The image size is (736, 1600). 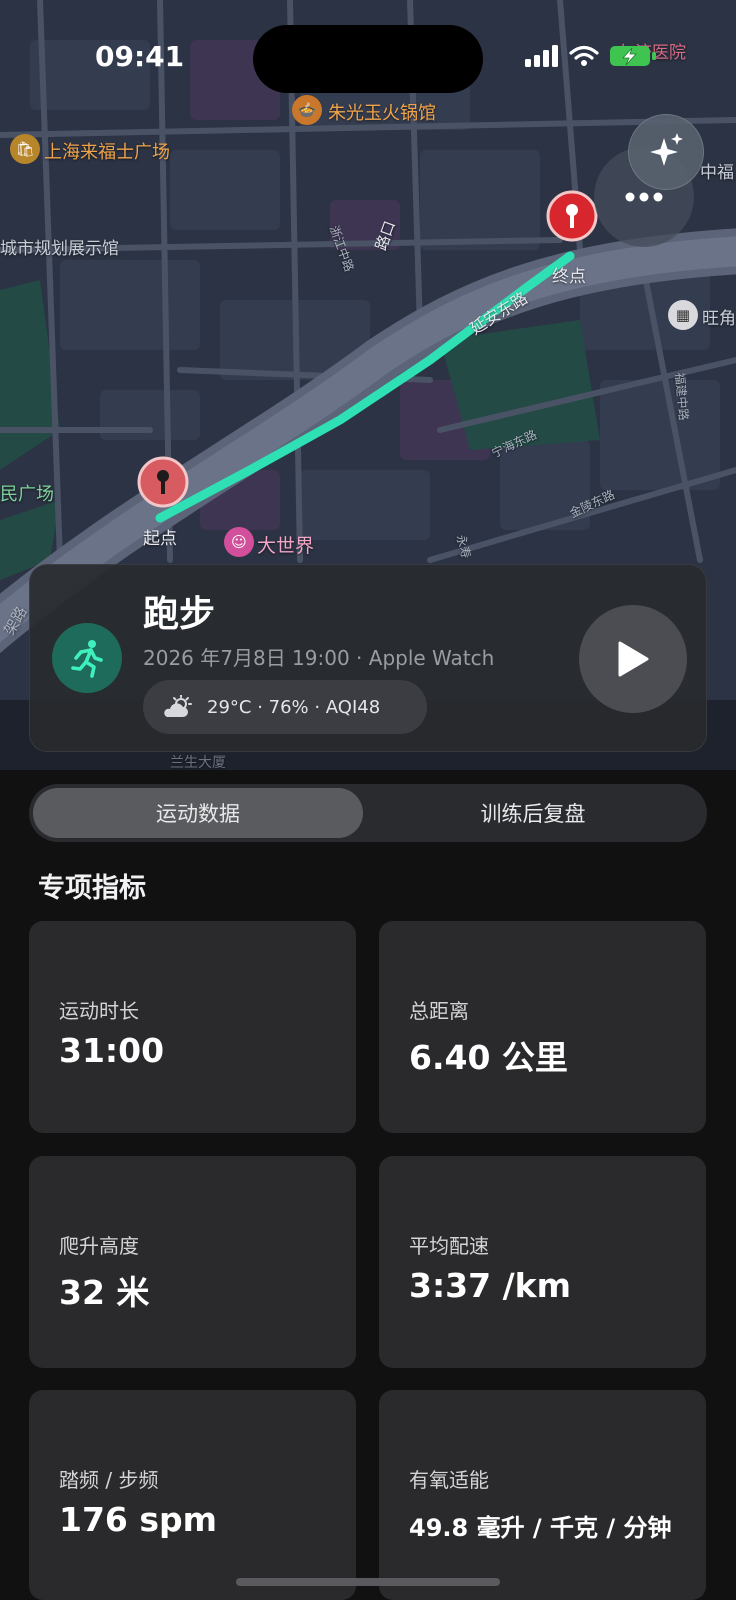 What do you see at coordinates (179, 614) in the screenshot?
I see `workout-title: 跑步` at bounding box center [179, 614].